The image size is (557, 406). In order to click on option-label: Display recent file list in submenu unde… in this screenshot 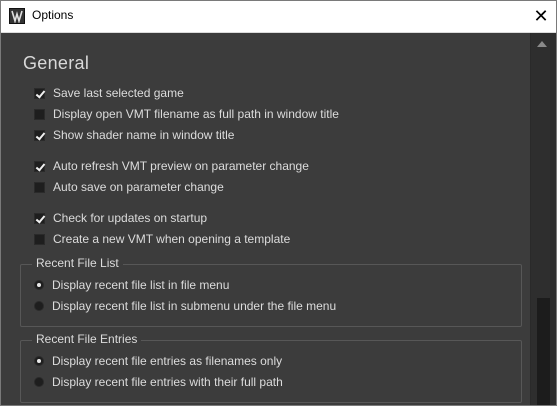, I will do `click(194, 306)`.